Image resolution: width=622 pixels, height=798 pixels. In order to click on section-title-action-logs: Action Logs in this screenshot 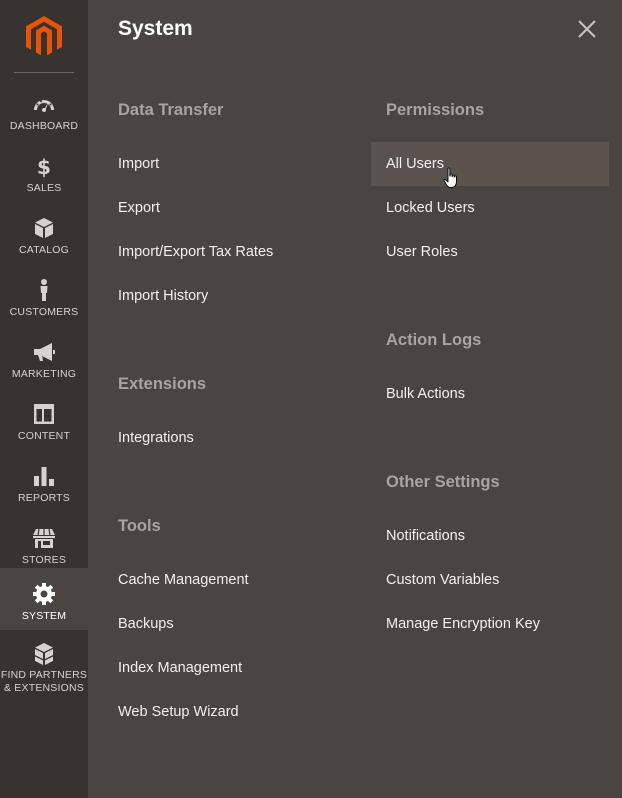, I will do `click(434, 340)`.